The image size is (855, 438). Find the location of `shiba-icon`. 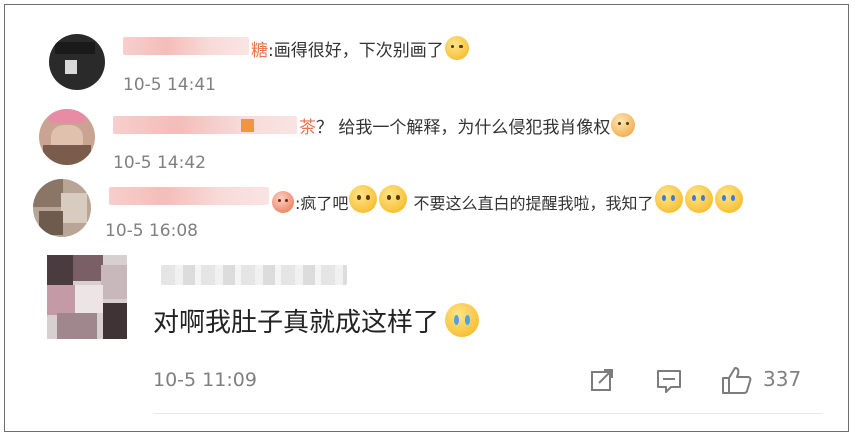

shiba-icon is located at coordinates (623, 125).